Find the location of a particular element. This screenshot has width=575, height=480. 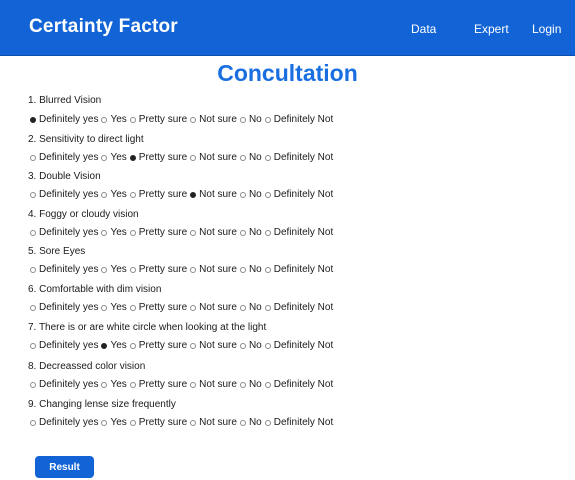

result-button: Result is located at coordinates (64, 467).